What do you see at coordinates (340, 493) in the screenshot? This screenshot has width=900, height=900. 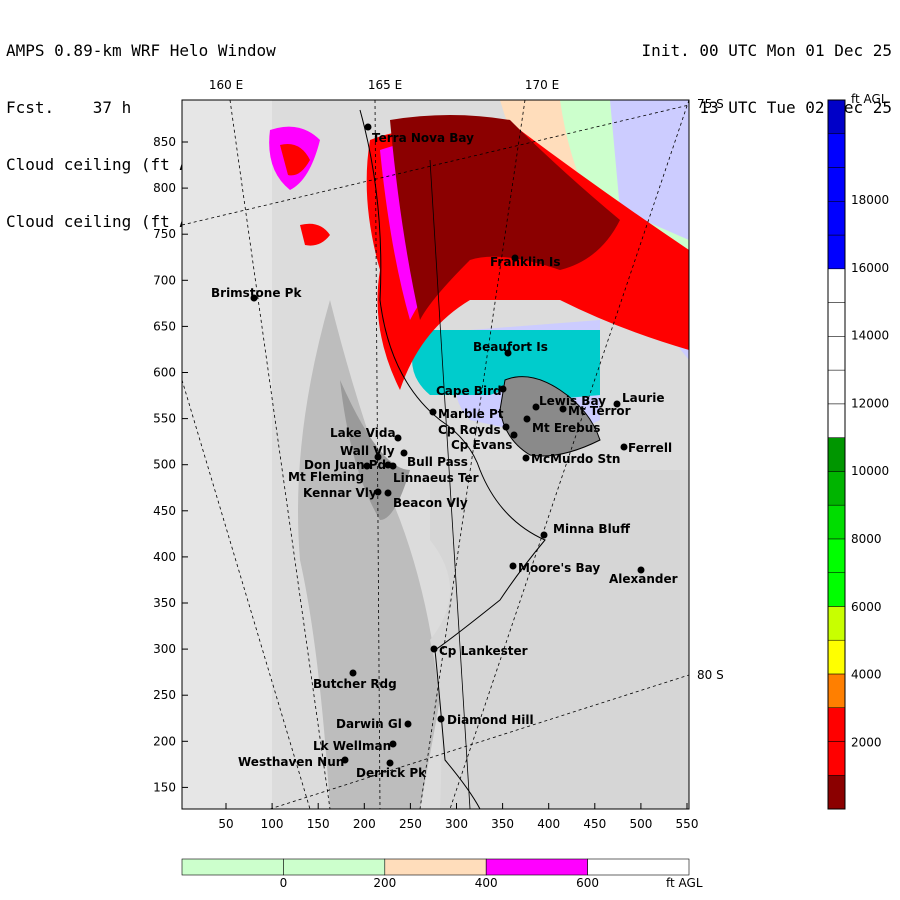 I see `place-label: Kennar Vly` at bounding box center [340, 493].